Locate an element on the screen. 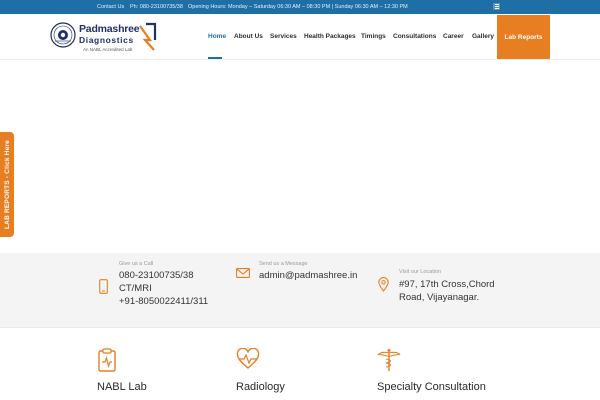 The image size is (600, 400). address-line: #97, 17th Cross,Chord is located at coordinates (447, 284).